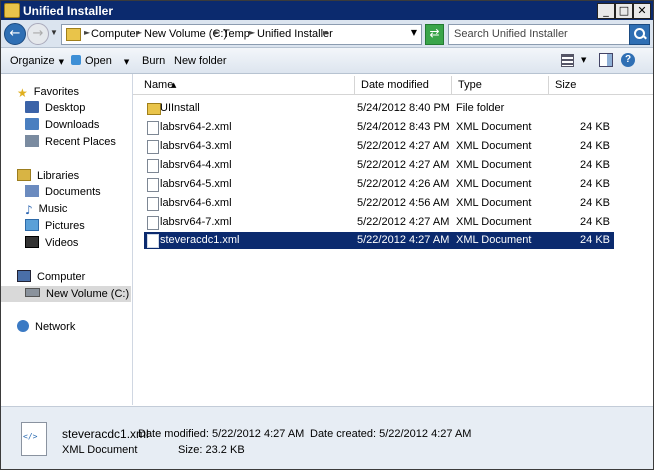 This screenshot has height=470, width=654. What do you see at coordinates (58, 176) in the screenshot?
I see `nav-libraries-label: Libraries` at bounding box center [58, 176].